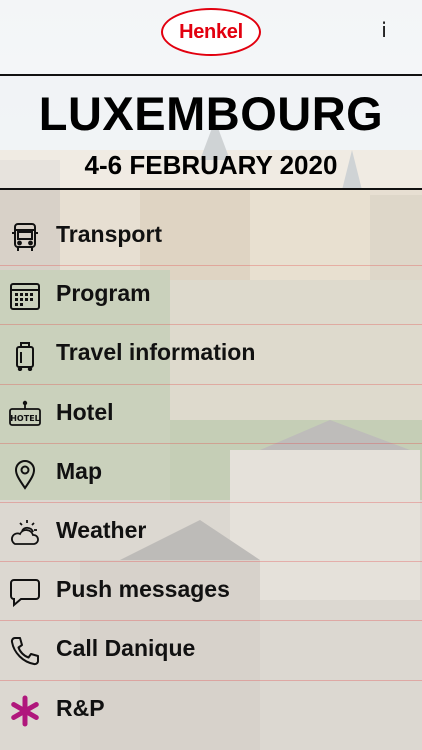 The height and width of the screenshot is (750, 422). I want to click on svg-text: HOTEL, so click(25, 418).